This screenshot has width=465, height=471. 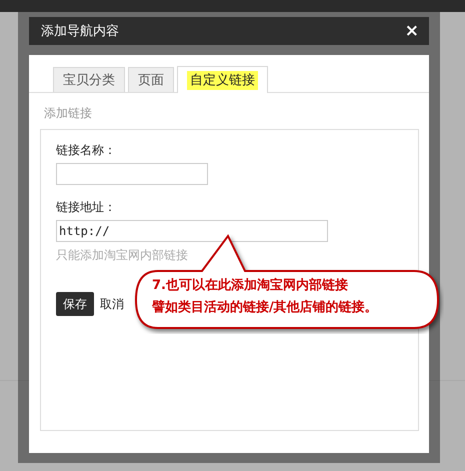 What do you see at coordinates (80, 31) in the screenshot?
I see `dialog-title: 添加导航内容` at bounding box center [80, 31].